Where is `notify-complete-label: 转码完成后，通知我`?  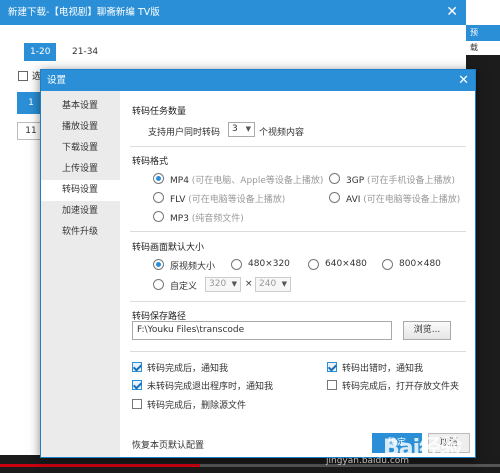
notify-complete-label: 转码完成后，通知我 is located at coordinates (188, 369).